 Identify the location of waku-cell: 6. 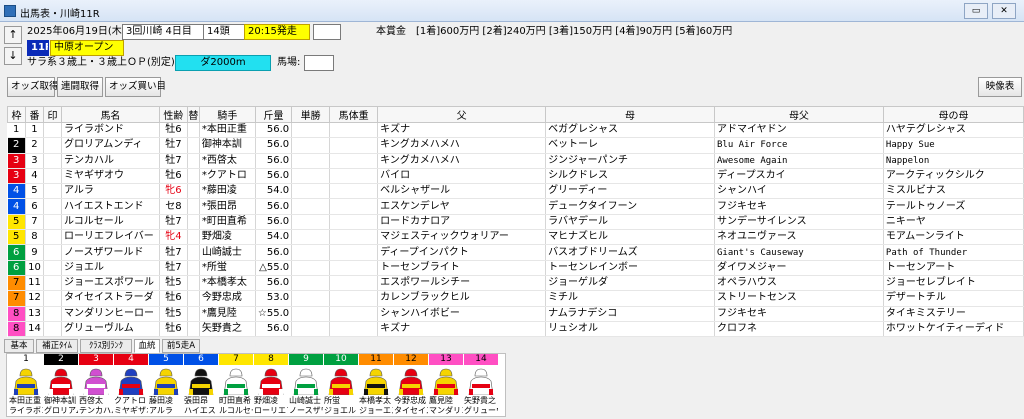
(16, 268).